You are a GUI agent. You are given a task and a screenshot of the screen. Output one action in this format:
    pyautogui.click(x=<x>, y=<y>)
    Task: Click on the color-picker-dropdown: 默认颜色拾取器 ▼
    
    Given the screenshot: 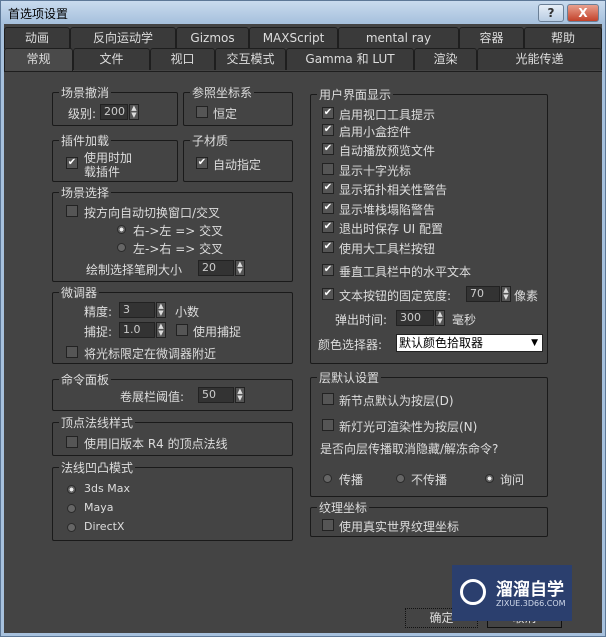 What is the action you would take?
    pyautogui.click(x=469, y=343)
    